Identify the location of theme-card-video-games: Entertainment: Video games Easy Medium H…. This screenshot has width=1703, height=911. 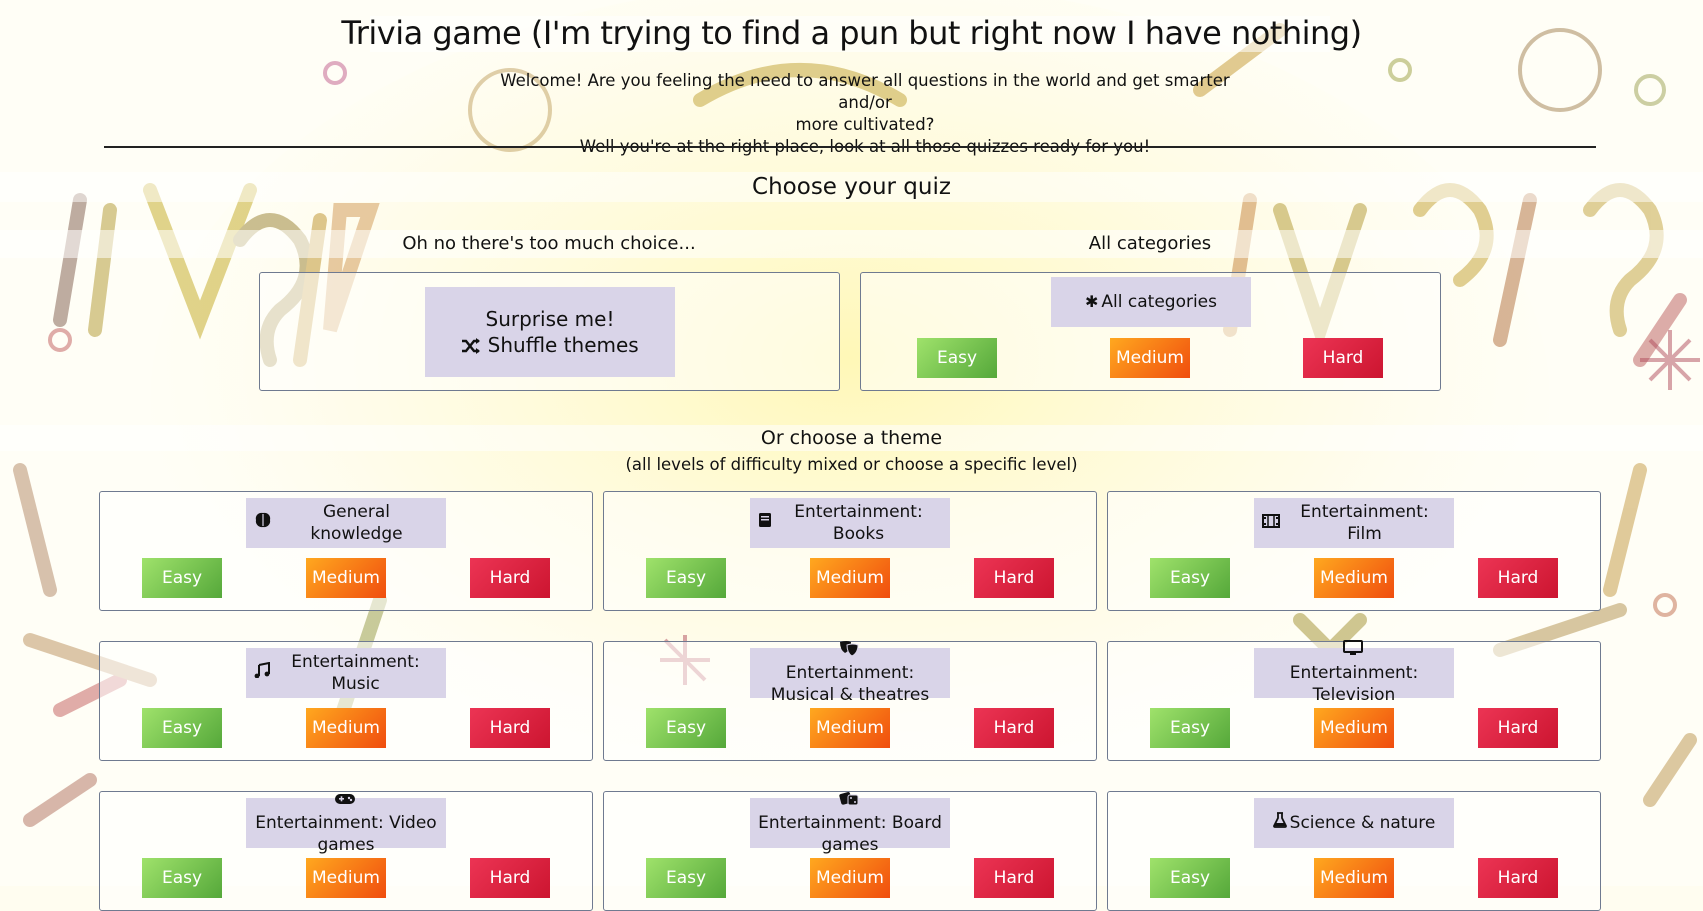
(346, 851).